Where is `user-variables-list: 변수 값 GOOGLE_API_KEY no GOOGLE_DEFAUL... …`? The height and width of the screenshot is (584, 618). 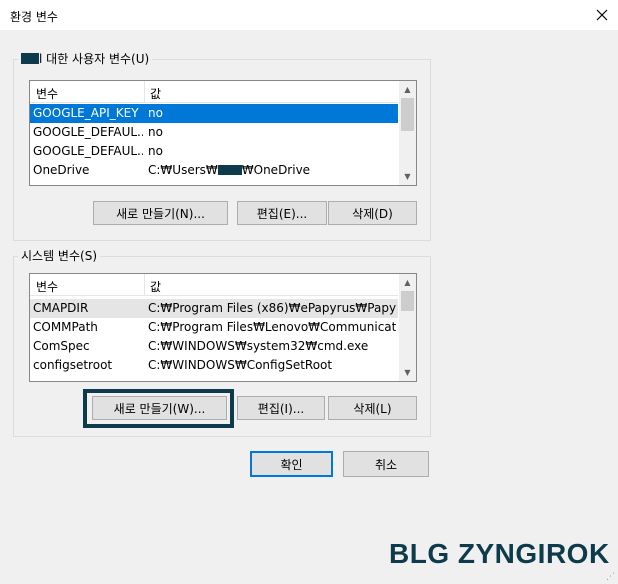 user-variables-list: 변수 값 GOOGLE_API_KEY no GOOGLE_DEFAUL... … is located at coordinates (223, 133).